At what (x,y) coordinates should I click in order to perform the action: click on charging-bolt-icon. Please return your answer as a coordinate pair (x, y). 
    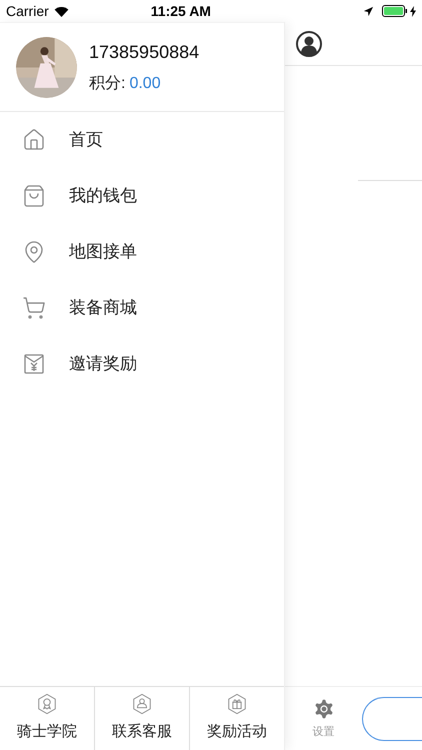
    Looking at the image, I should click on (413, 11).